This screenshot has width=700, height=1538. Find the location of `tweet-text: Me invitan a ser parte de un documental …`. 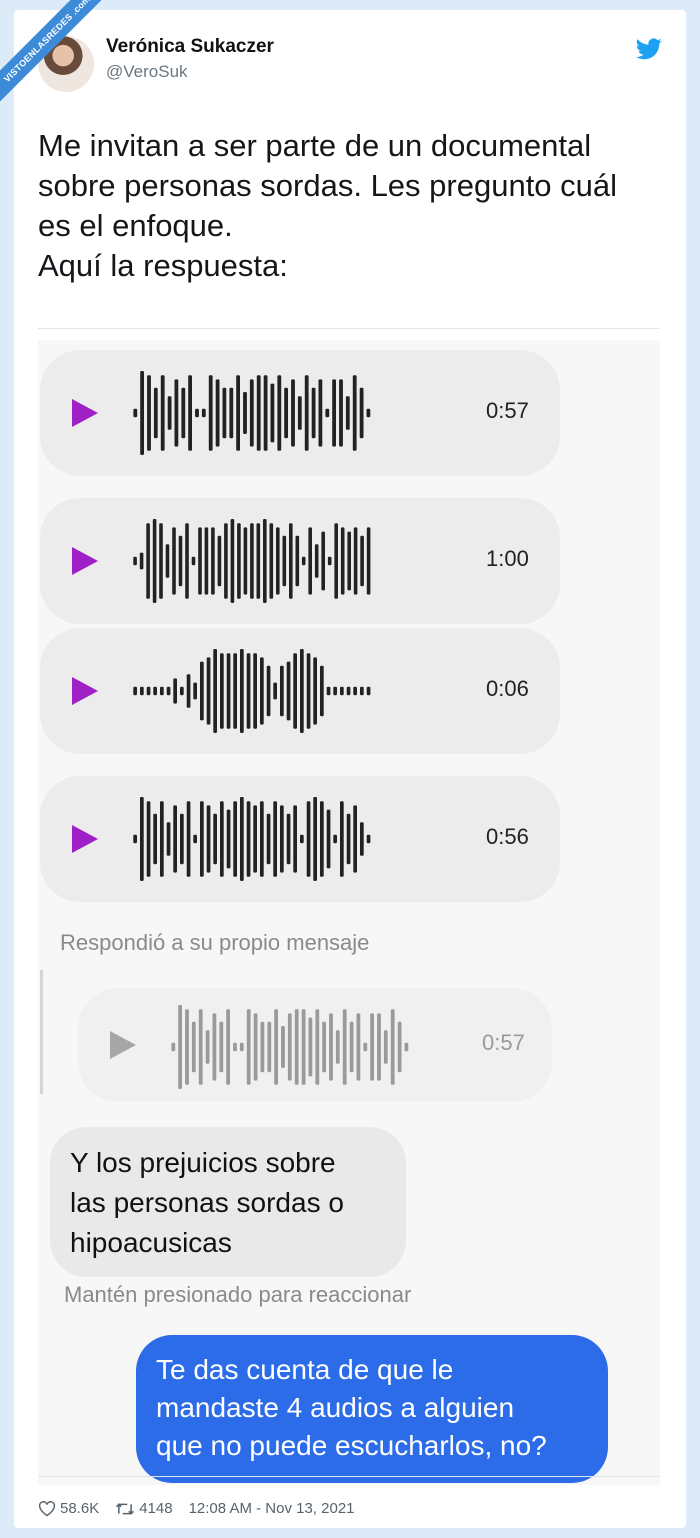

tweet-text: Me invitan a ser parte de un documental … is located at coordinates (328, 205).